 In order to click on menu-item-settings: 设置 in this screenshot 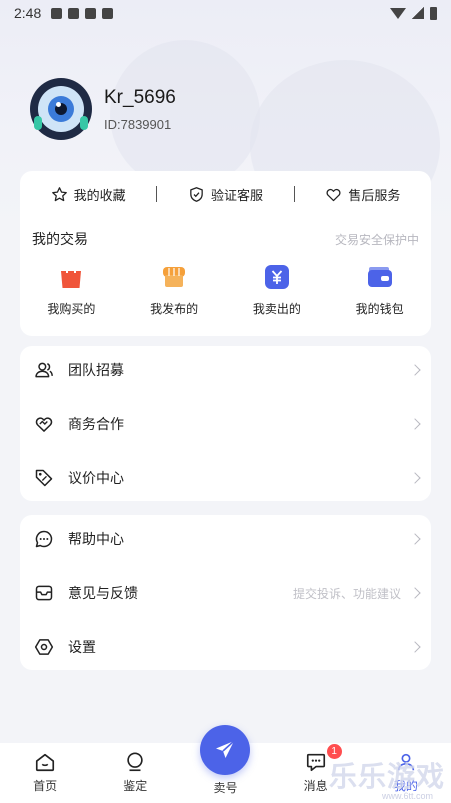, I will do `click(225, 647)`.